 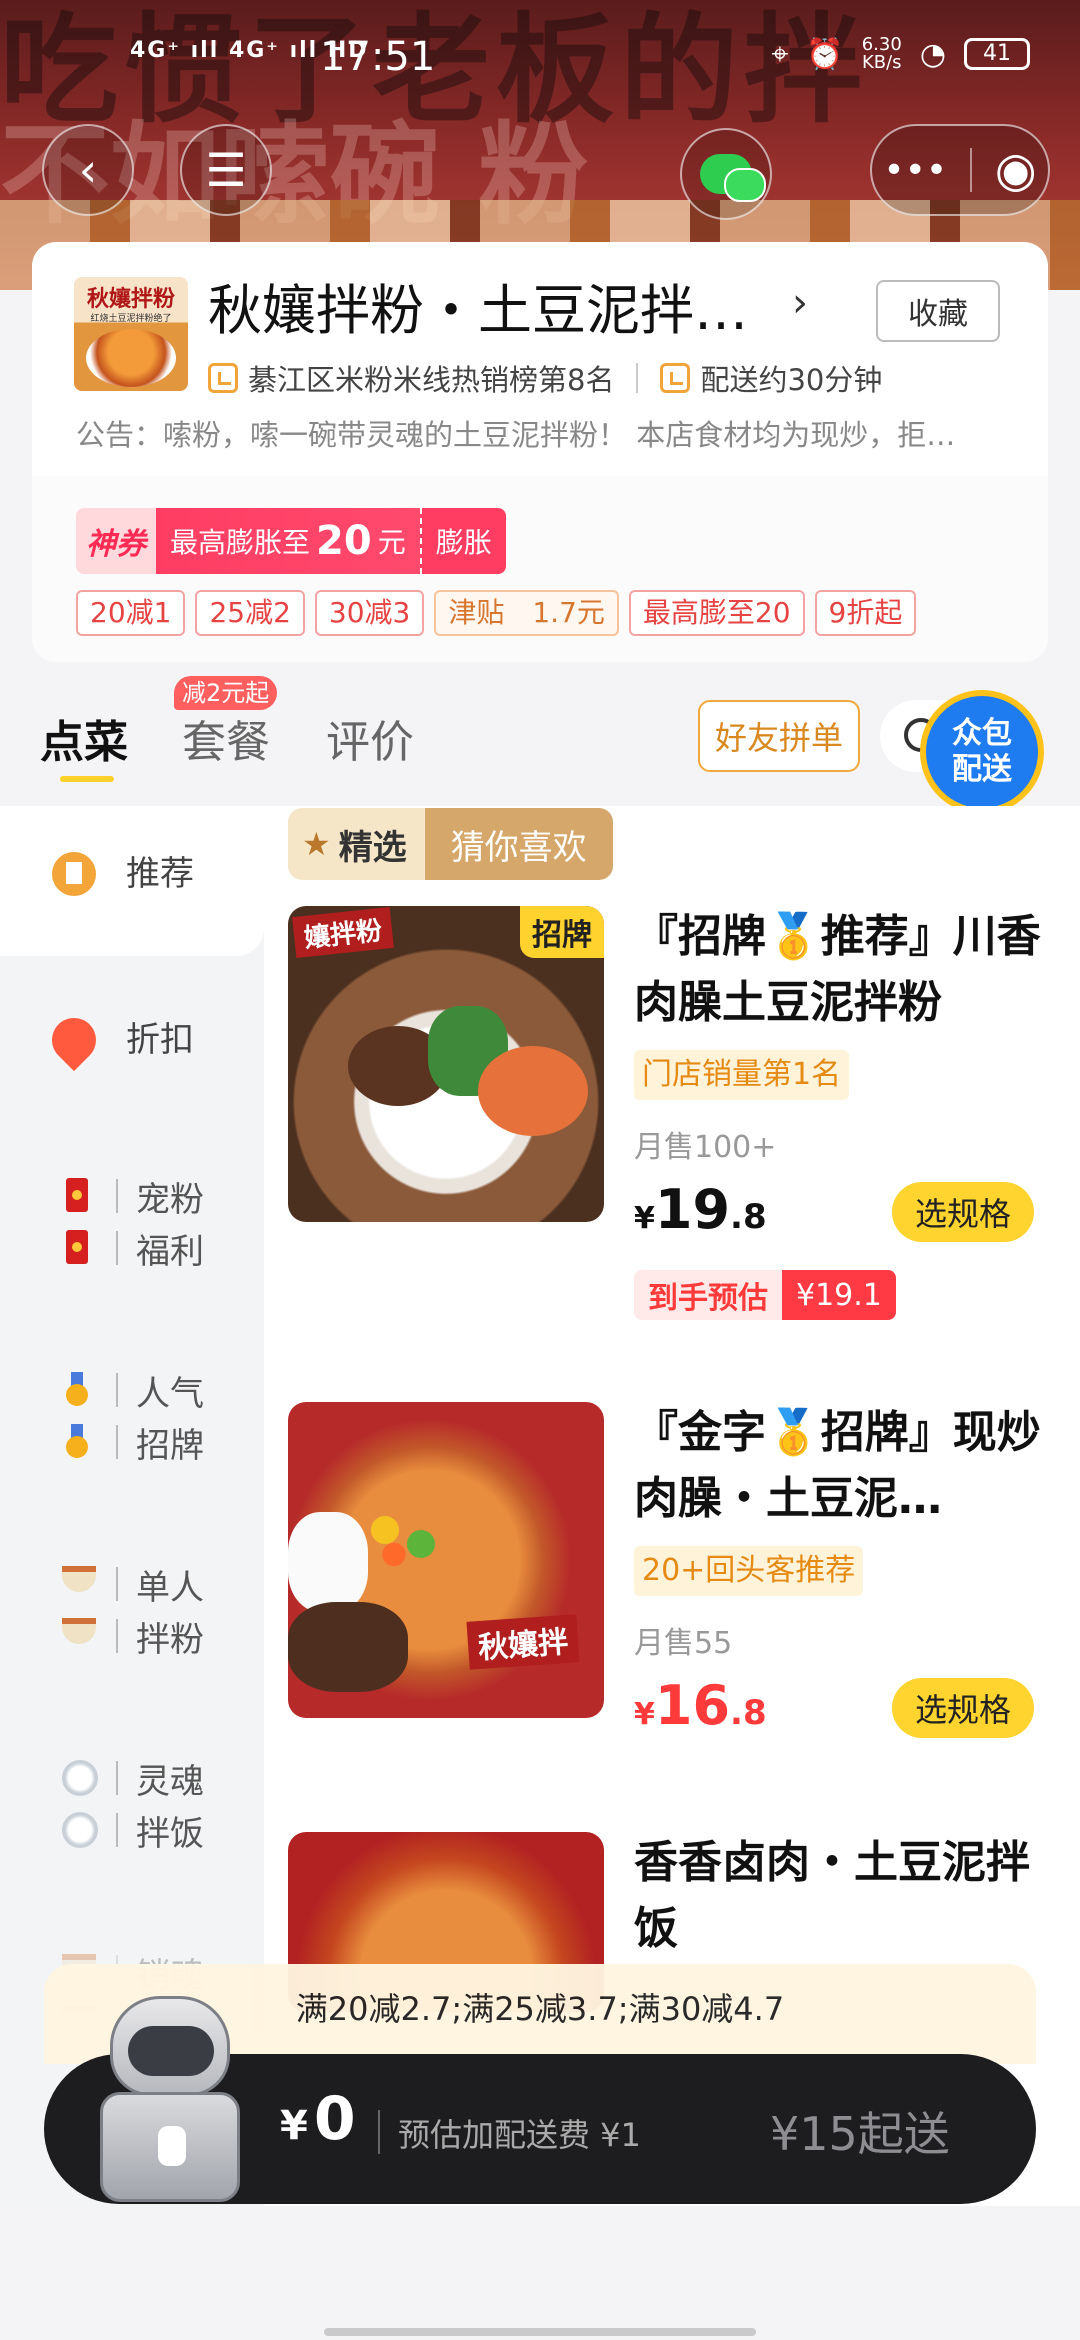 I want to click on sidebar-item-single-noodle: 单人 拌粉, so click(x=133, y=1610).